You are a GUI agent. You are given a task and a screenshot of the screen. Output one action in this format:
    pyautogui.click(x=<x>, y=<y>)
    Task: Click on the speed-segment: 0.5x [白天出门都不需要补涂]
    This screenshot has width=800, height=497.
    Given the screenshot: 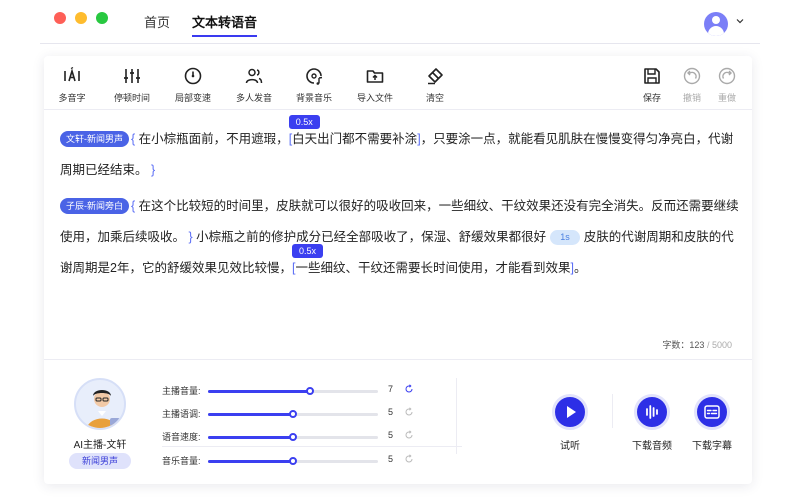 What is the action you would take?
    pyautogui.click(x=354, y=130)
    